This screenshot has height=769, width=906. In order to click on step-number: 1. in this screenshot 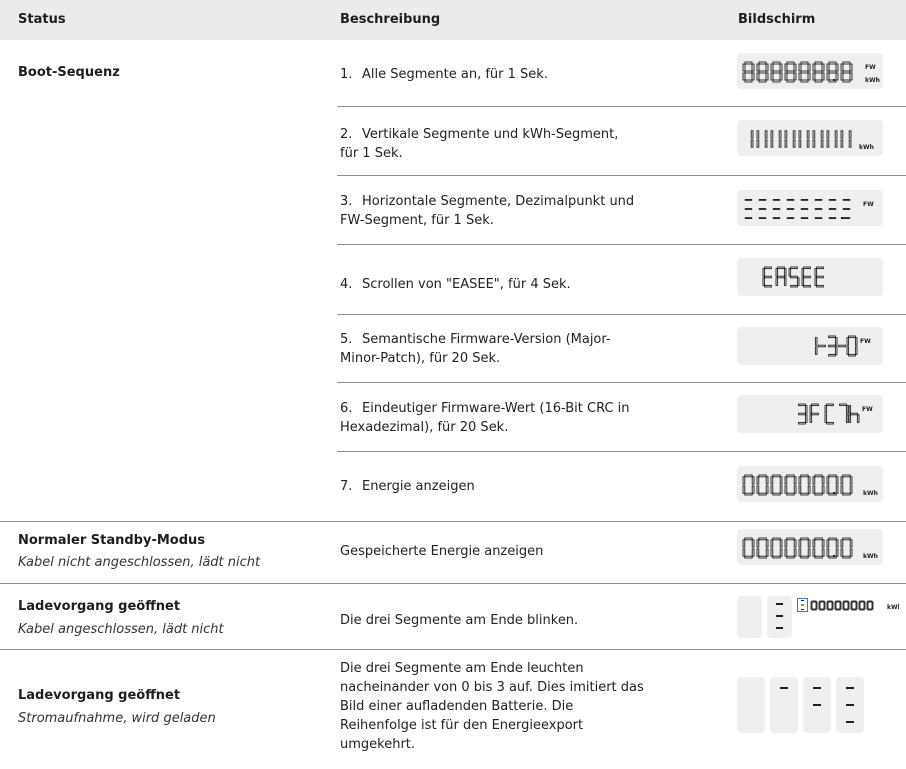, I will do `click(346, 74)`.